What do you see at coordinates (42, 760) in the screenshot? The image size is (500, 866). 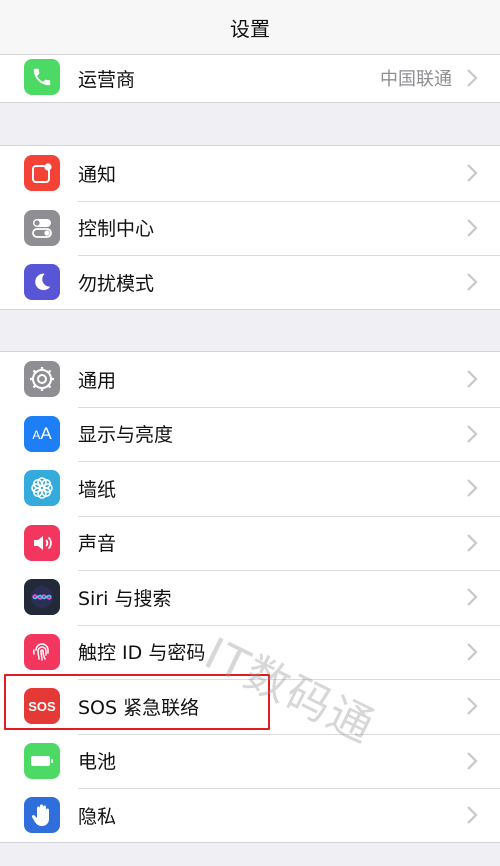 I see `battery-icon` at bounding box center [42, 760].